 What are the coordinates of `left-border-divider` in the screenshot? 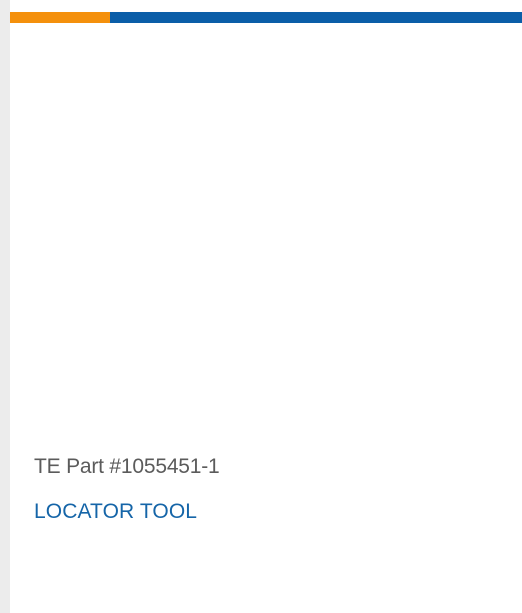 It's located at (5, 306).